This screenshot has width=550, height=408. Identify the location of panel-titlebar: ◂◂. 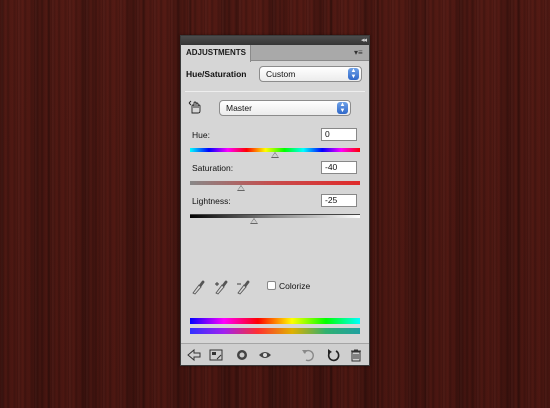
(275, 40).